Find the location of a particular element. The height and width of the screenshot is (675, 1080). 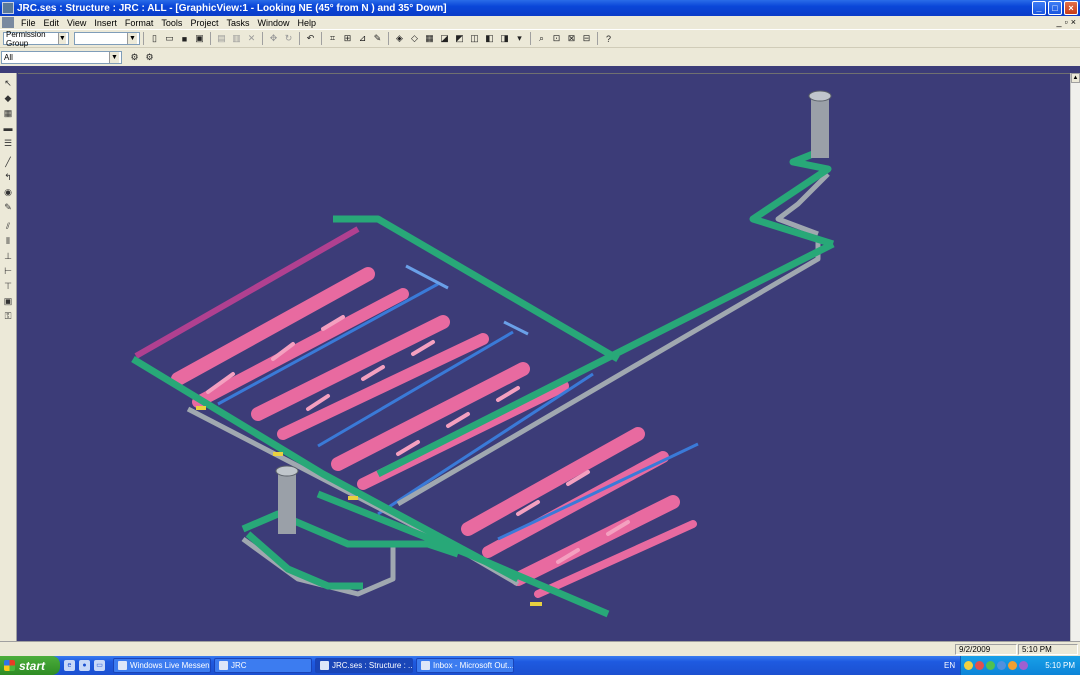

branch-icon: ⊢ is located at coordinates (8, 271).